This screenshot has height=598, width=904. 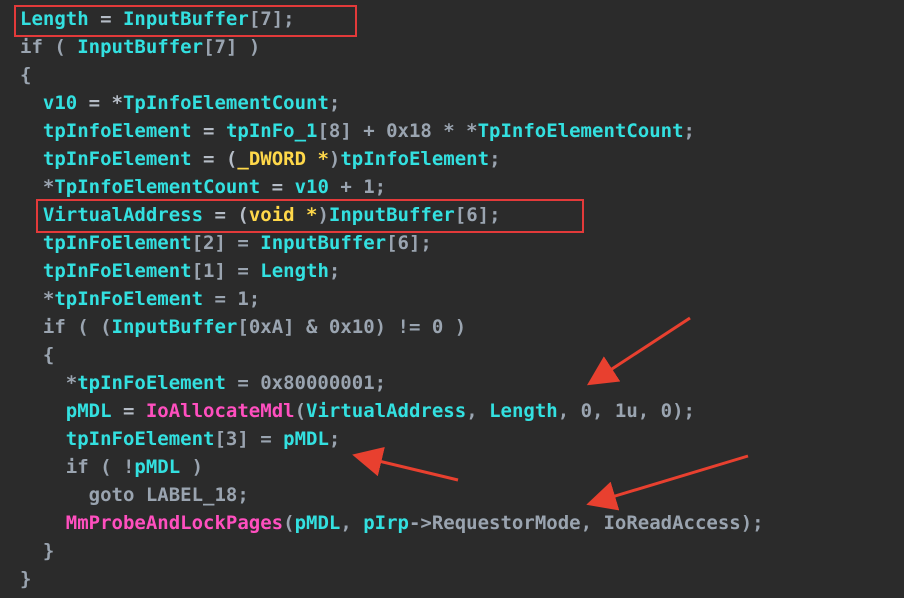 What do you see at coordinates (357, 187) in the screenshot?
I see `code-token: + 1;` at bounding box center [357, 187].